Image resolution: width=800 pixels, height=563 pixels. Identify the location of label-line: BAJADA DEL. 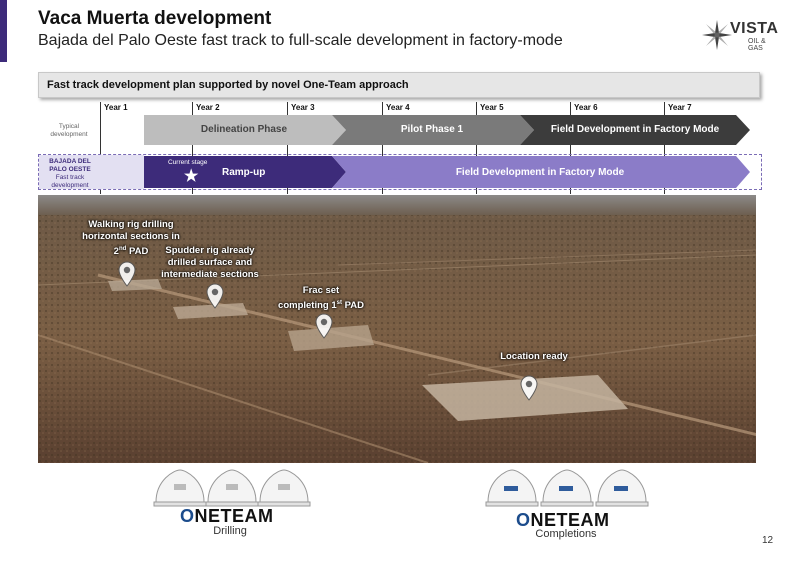
(70, 161).